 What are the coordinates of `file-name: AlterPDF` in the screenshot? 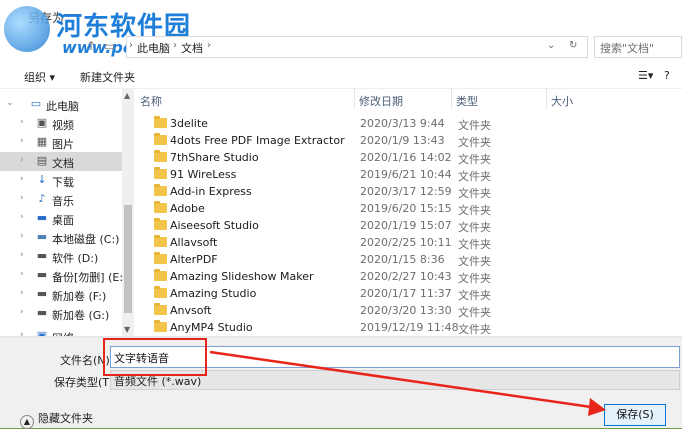 It's located at (194, 259).